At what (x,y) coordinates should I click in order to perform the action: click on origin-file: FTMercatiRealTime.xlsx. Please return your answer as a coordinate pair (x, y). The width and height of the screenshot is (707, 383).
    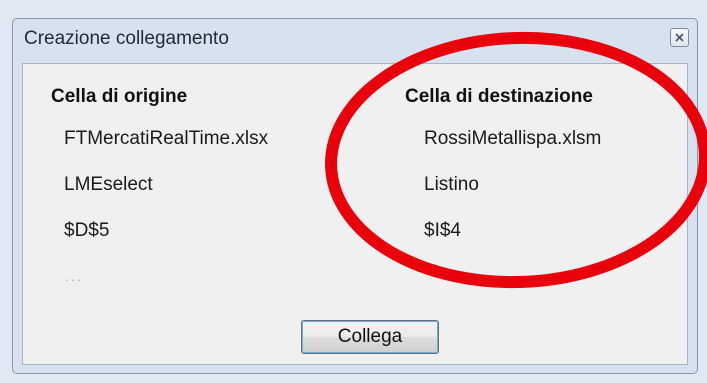
    Looking at the image, I should click on (166, 138).